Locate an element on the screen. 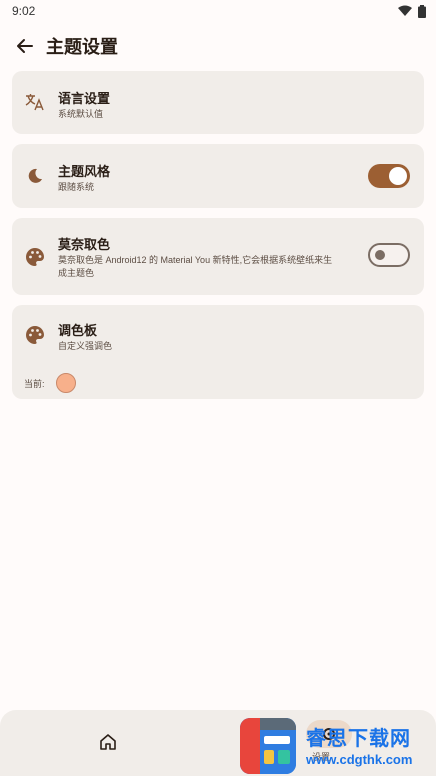  current-color-label: 当前: is located at coordinates (34, 384).